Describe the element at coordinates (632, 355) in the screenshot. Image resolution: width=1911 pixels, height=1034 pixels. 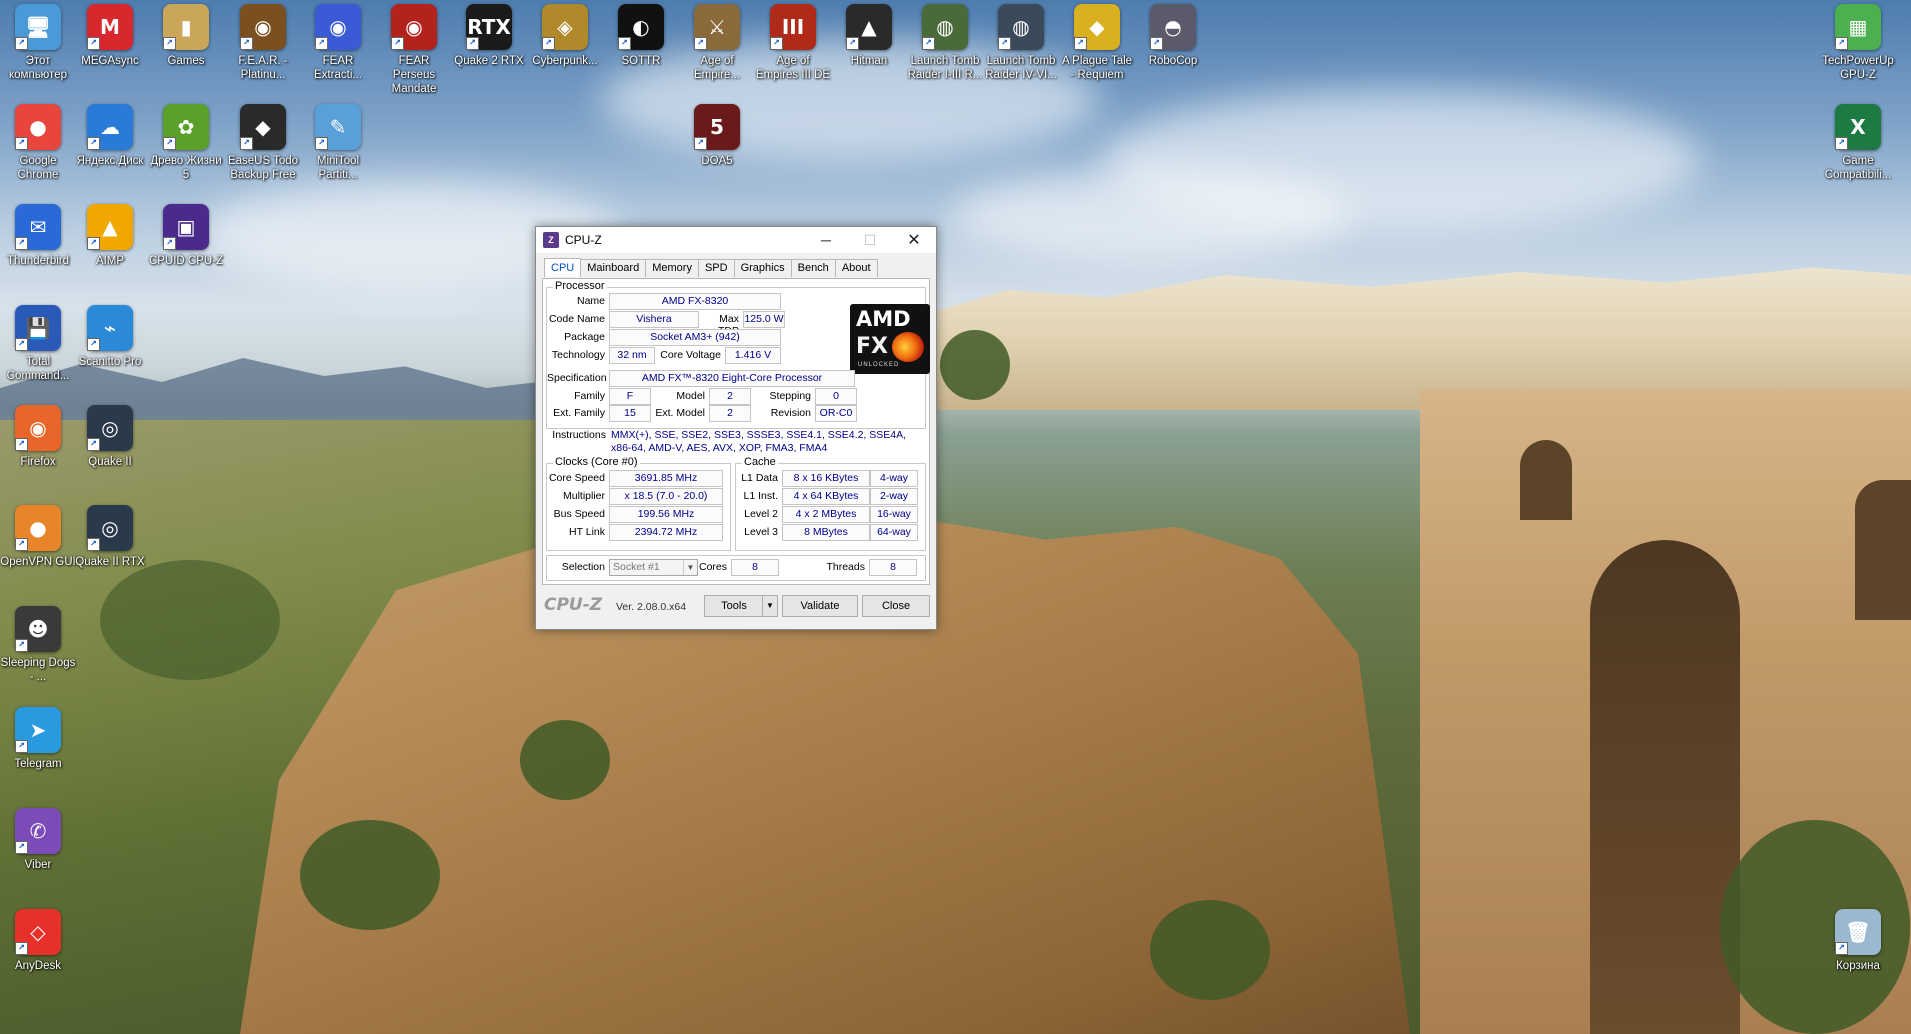
I see `technology-value: 32 nm` at that location.